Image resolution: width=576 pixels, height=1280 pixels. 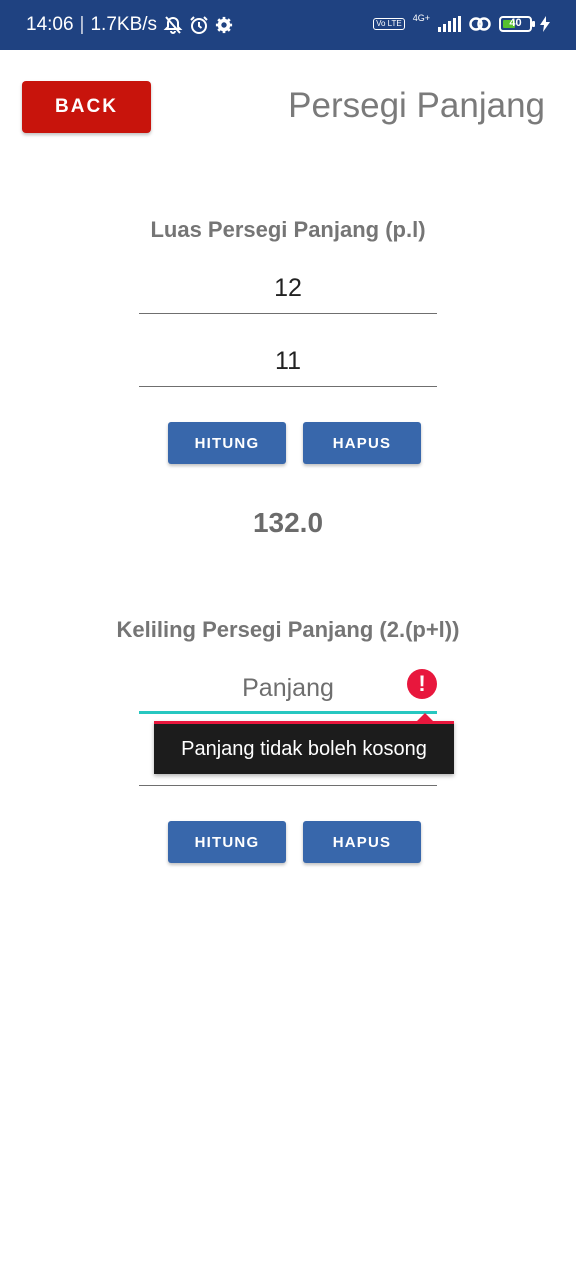 I want to click on volte-badge: Vo LTE, so click(x=389, y=24).